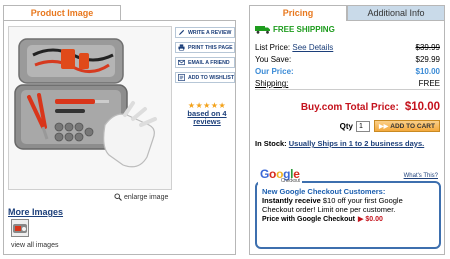 This screenshot has width=450, height=259. Describe the element at coordinates (34, 245) in the screenshot. I see `view-all-images-link: view all images` at that location.